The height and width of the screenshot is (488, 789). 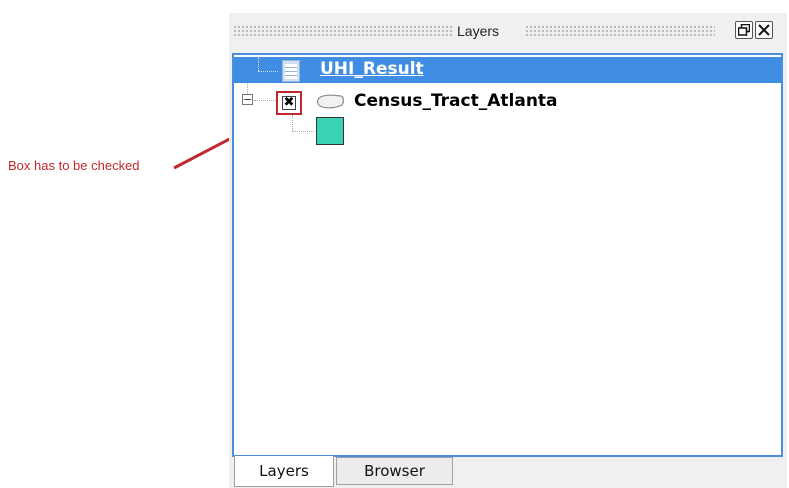 What do you see at coordinates (330, 131) in the screenshot?
I see `legend-color-swatch` at bounding box center [330, 131].